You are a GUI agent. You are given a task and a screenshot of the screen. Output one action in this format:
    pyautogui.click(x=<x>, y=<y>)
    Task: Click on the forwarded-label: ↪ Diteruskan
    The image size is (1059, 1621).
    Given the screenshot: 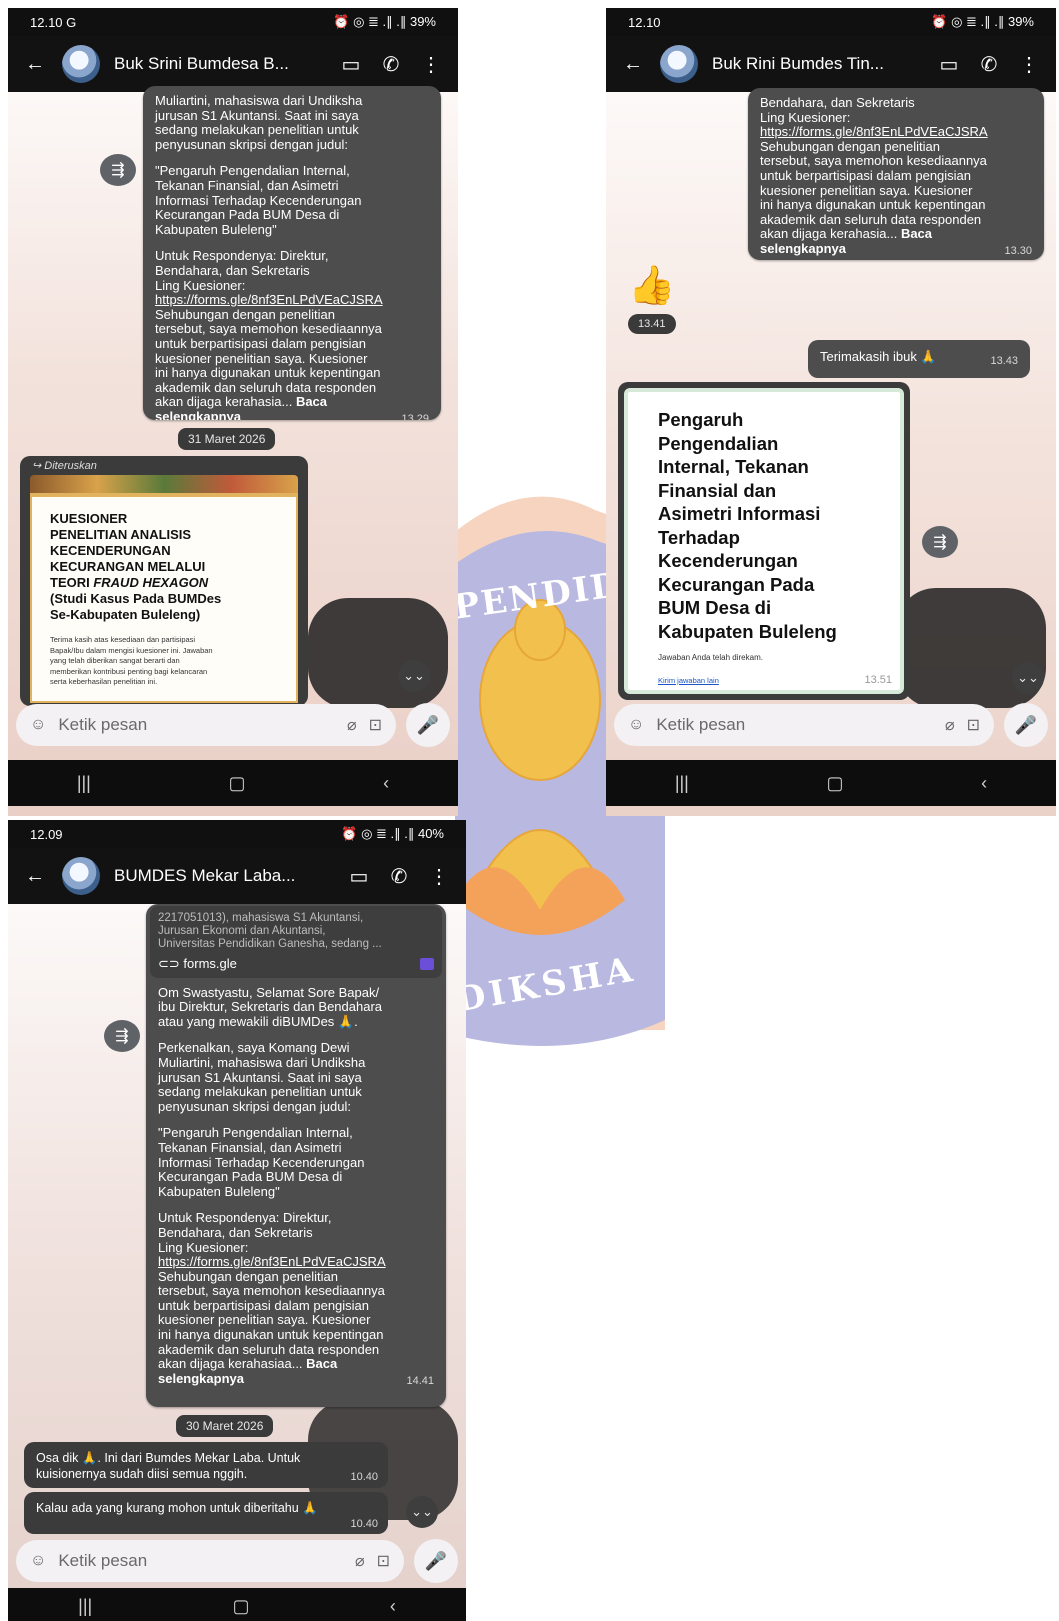 What is the action you would take?
    pyautogui.click(x=164, y=465)
    